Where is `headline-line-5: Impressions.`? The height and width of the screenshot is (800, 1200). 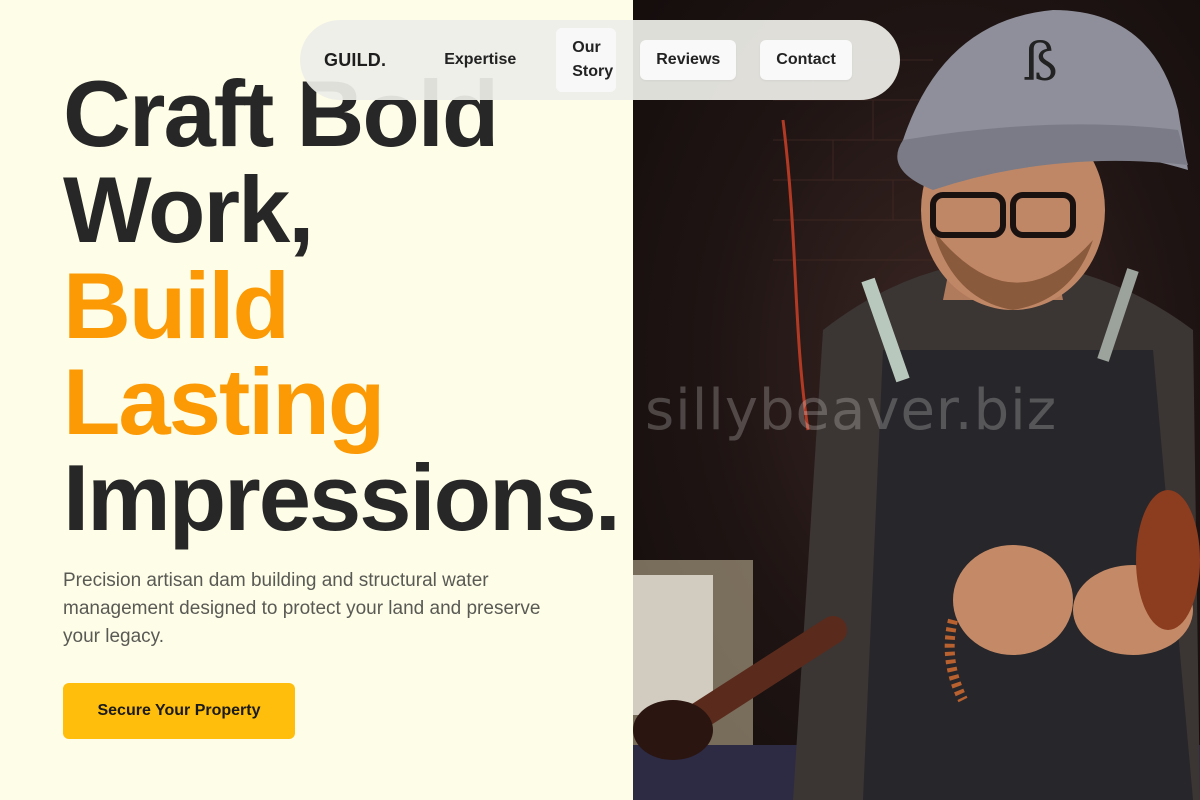 headline-line-5: Impressions. is located at coordinates (342, 497).